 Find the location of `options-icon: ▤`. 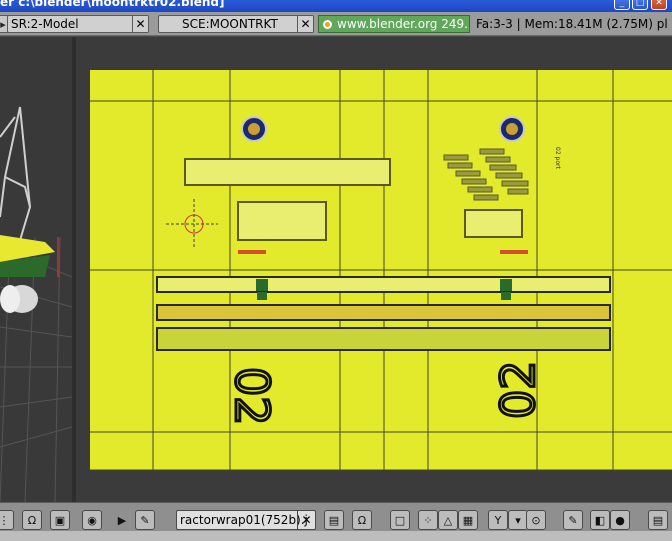

options-icon: ▤ is located at coordinates (658, 520).